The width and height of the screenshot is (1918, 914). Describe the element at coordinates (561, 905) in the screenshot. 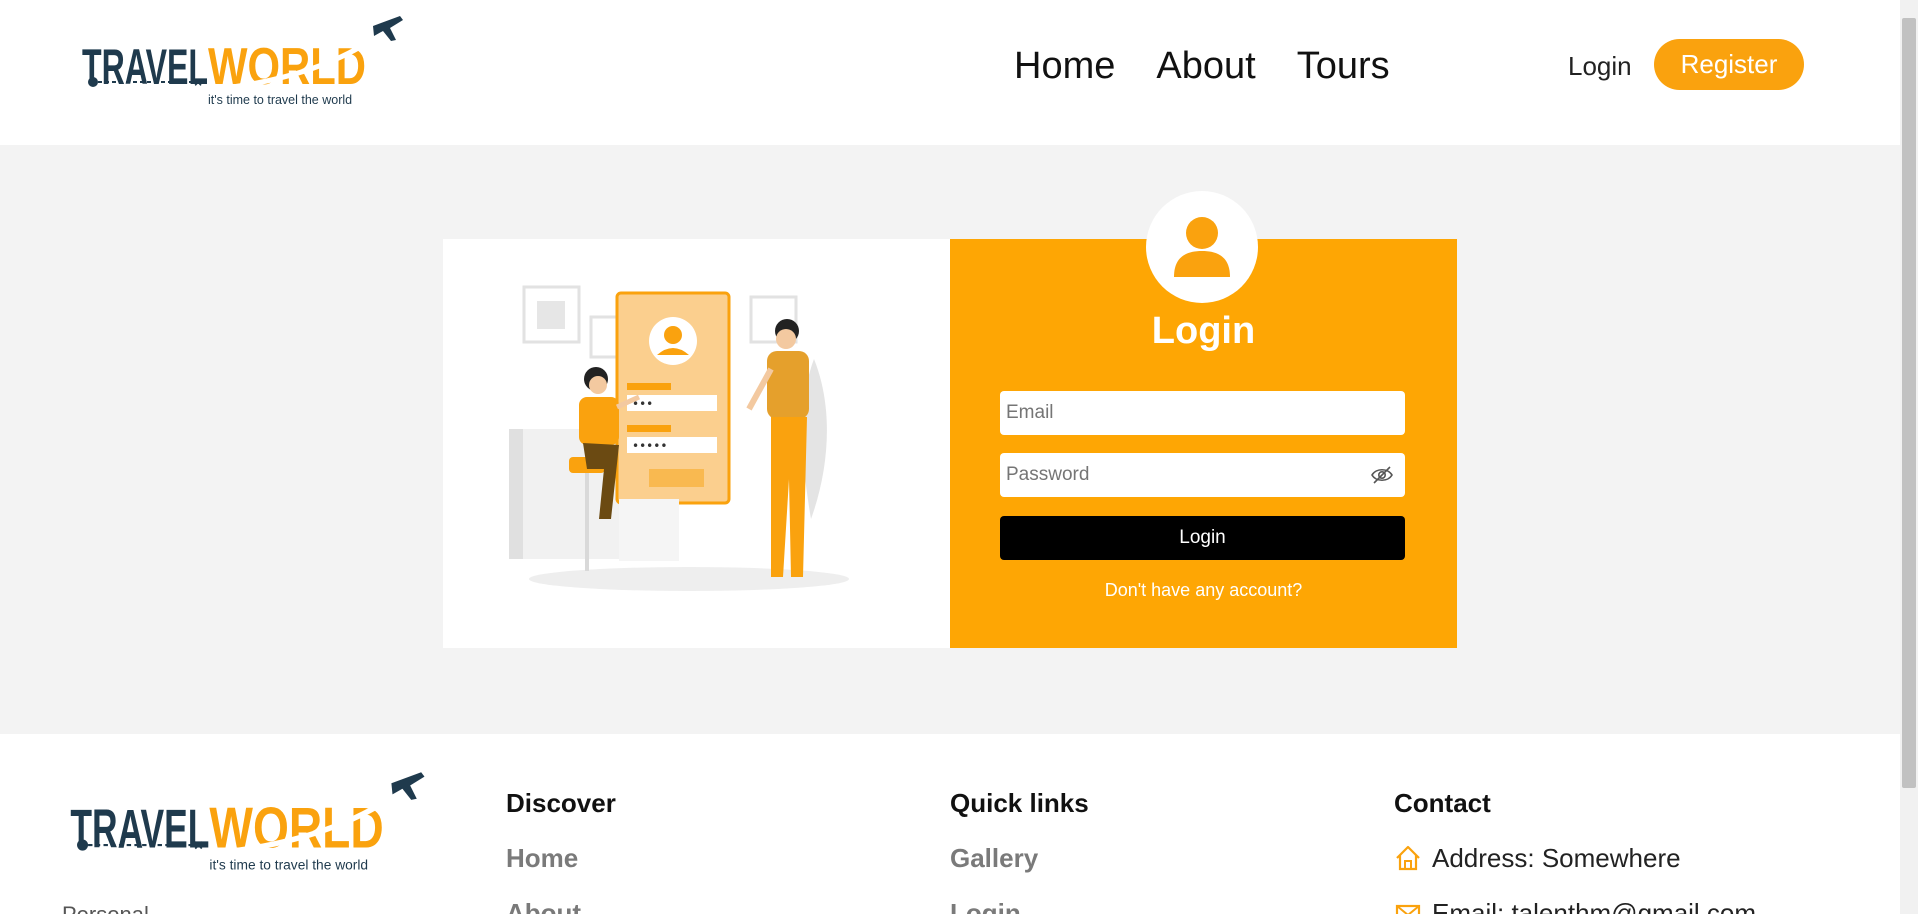

I see `footer-link-about: About` at that location.